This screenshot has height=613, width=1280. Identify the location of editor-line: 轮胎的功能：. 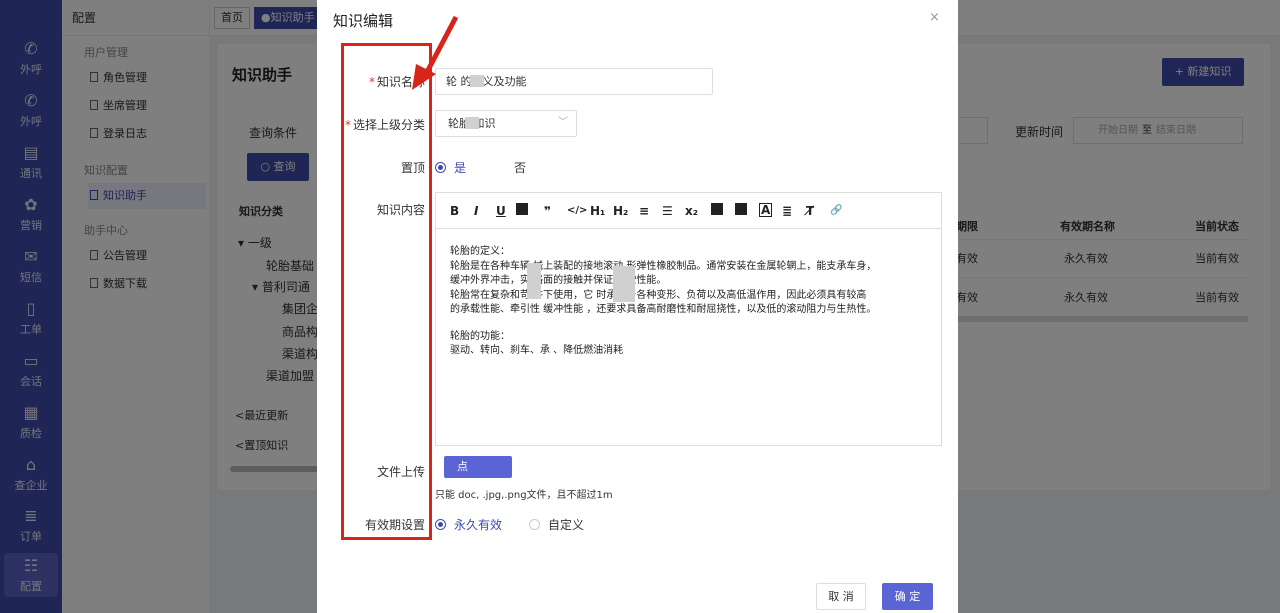
(480, 336).